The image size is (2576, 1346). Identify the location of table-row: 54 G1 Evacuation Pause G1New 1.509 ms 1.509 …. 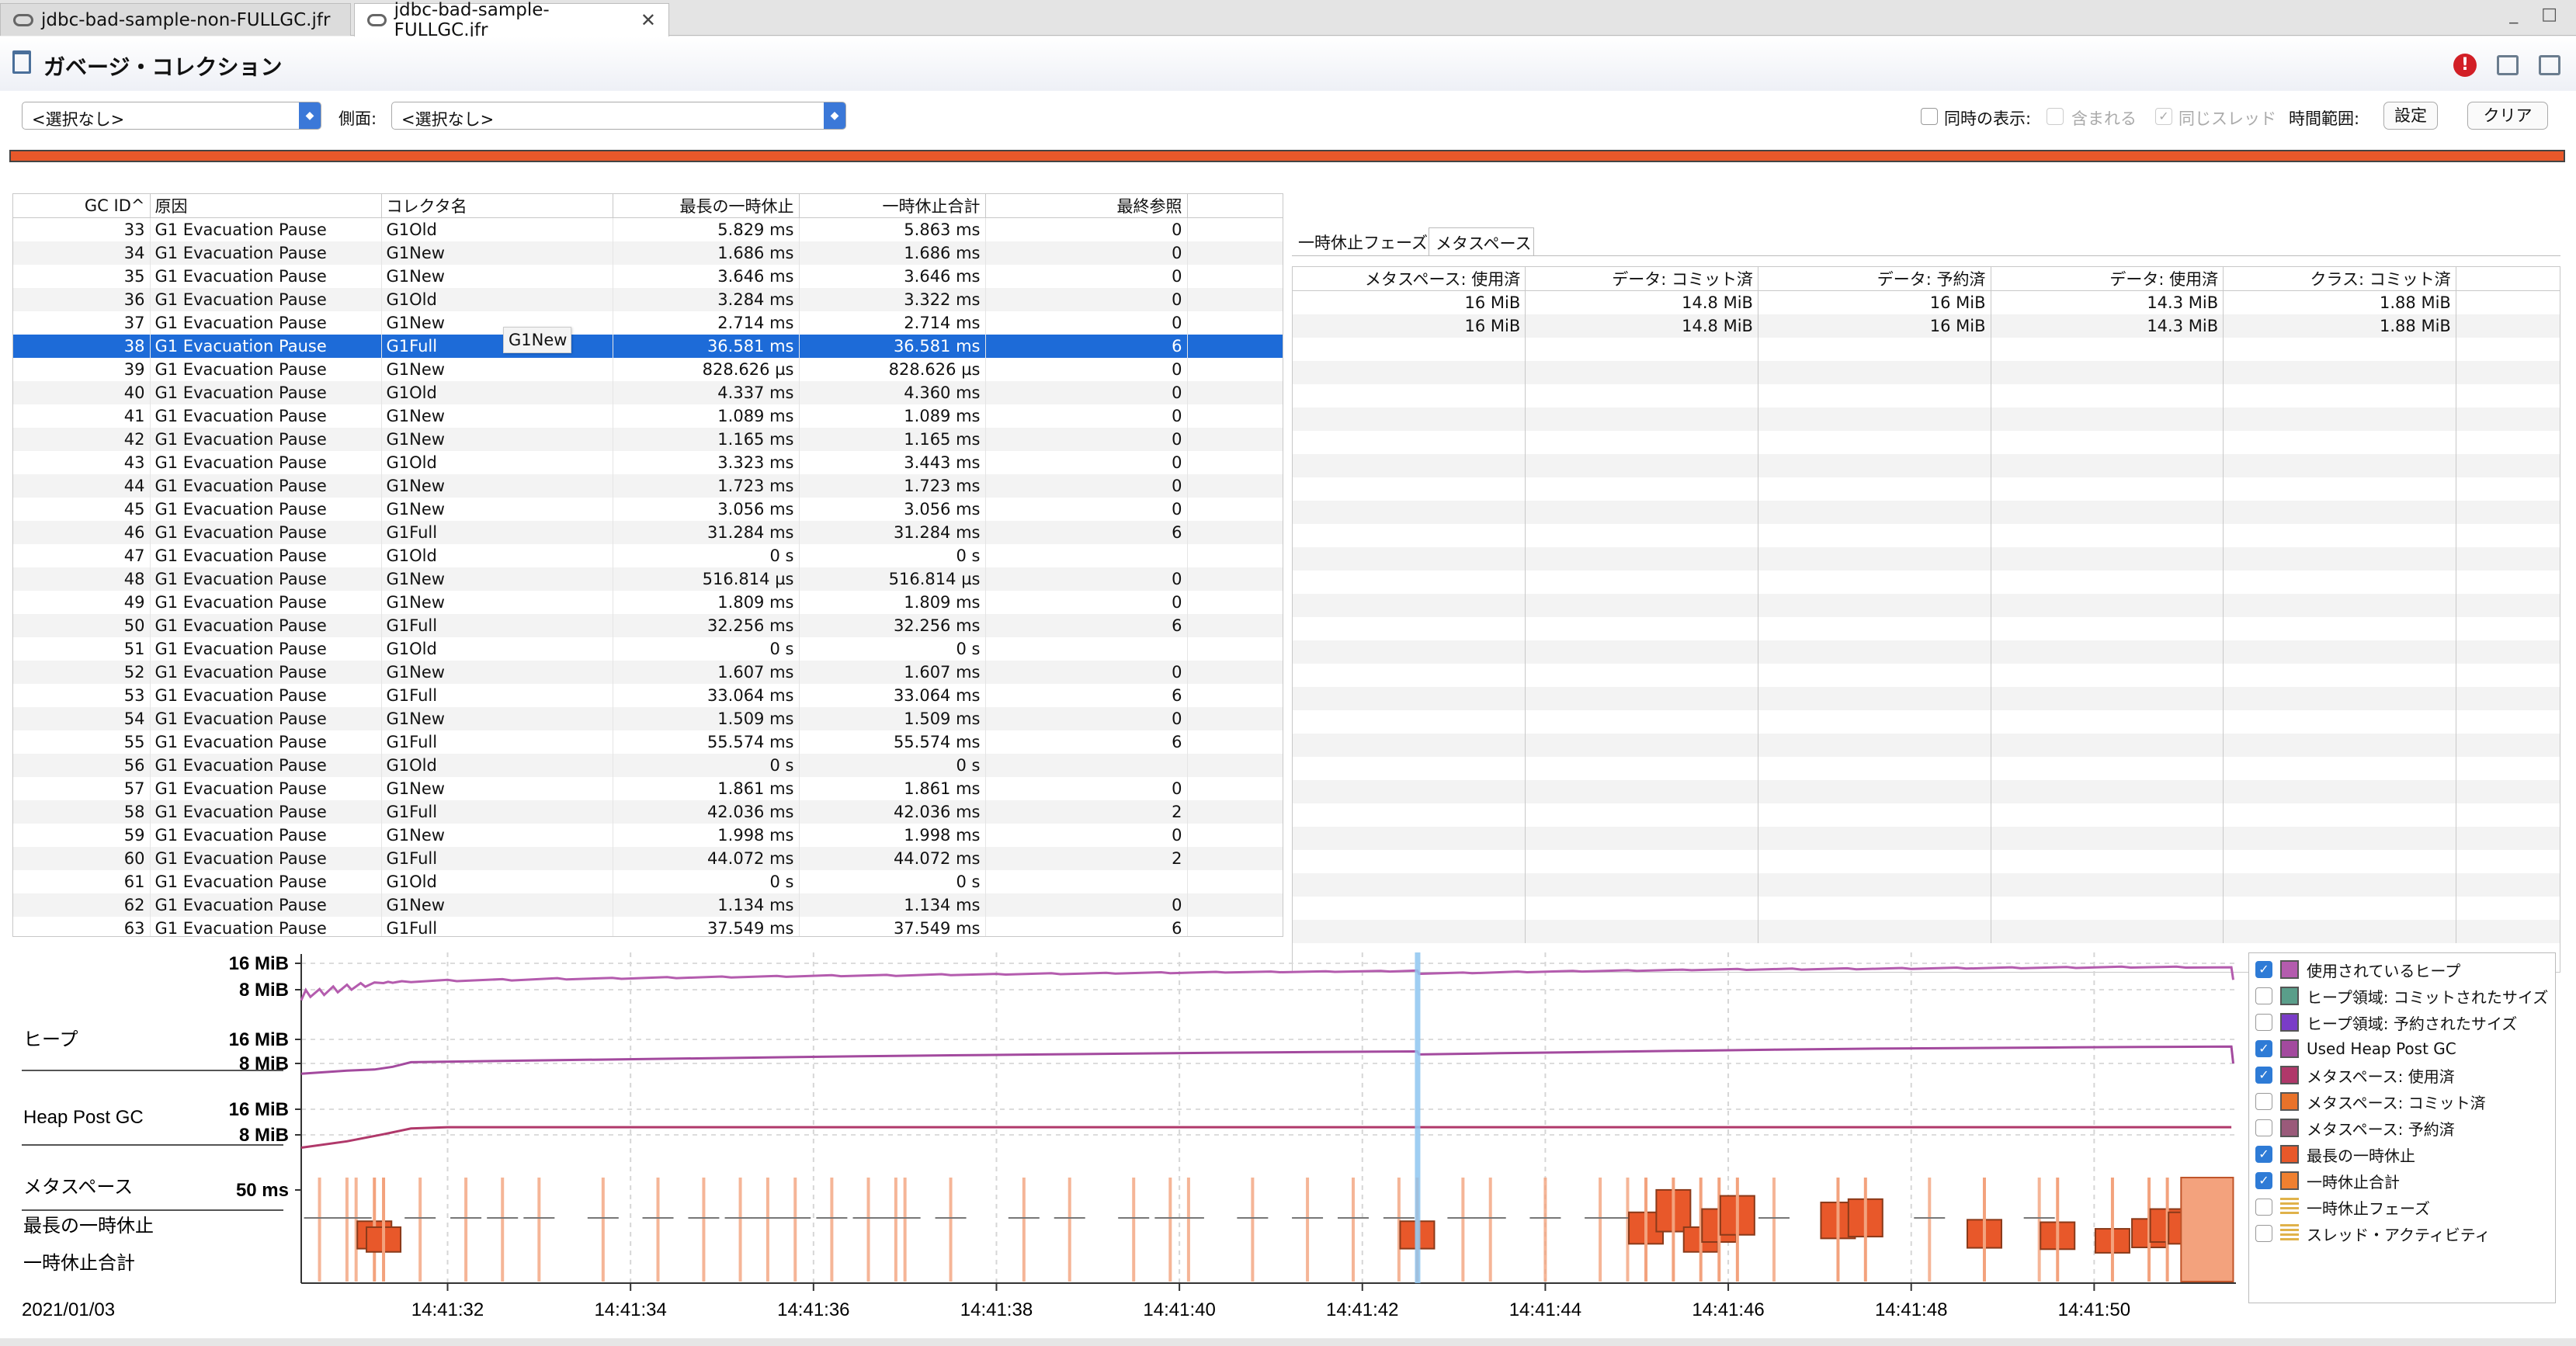
(648, 718).